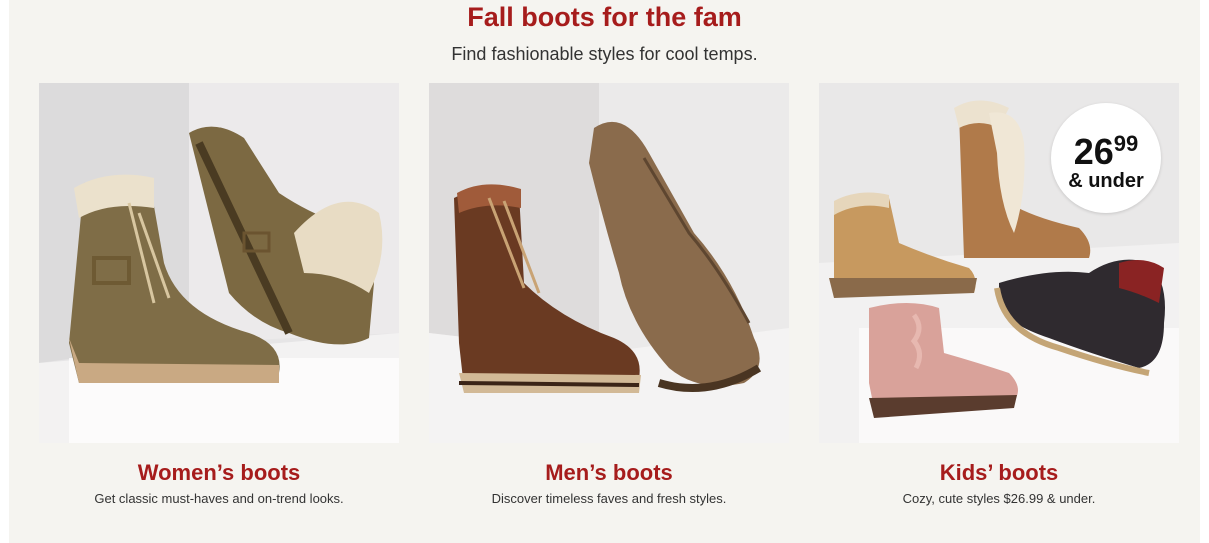  I want to click on badge-suffix: & under, so click(1106, 181).